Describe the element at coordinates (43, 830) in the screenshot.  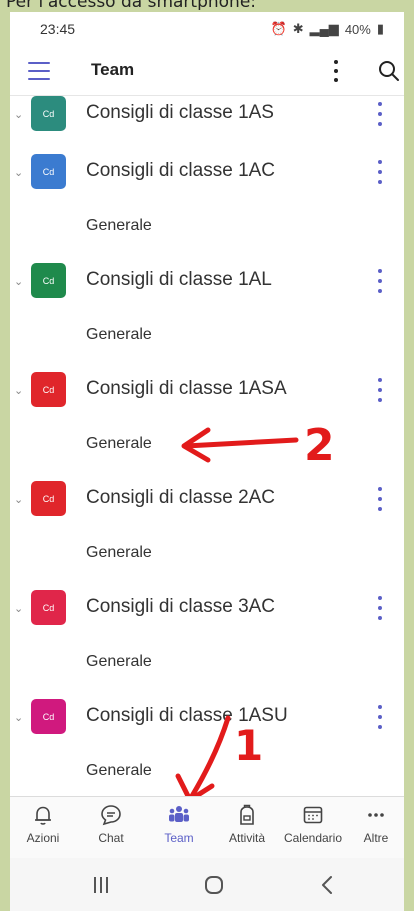
I see `nav-azioni: Azioni` at that location.